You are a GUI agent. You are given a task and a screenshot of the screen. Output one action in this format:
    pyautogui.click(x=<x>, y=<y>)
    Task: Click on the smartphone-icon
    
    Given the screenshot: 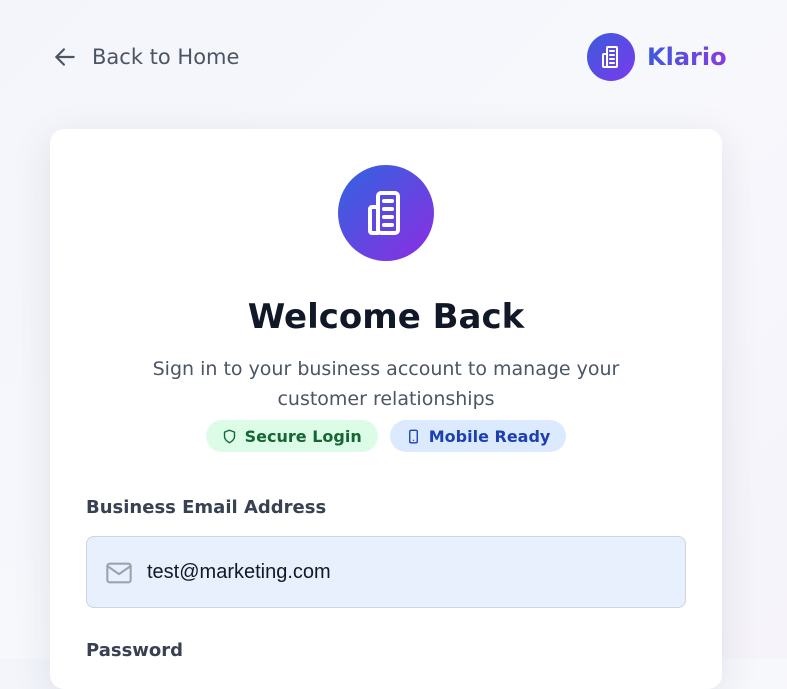 What is the action you would take?
    pyautogui.click(x=413, y=436)
    